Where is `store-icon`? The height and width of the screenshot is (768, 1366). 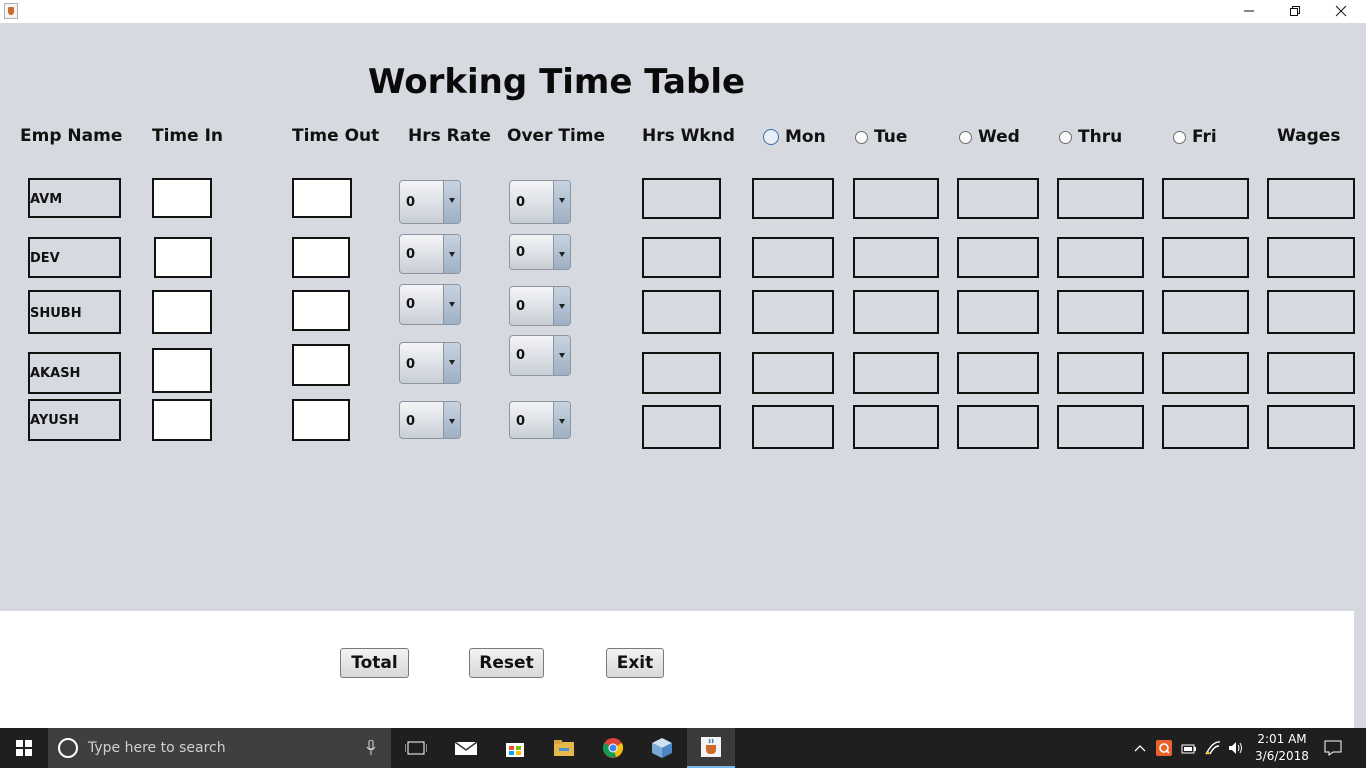 store-icon is located at coordinates (515, 748).